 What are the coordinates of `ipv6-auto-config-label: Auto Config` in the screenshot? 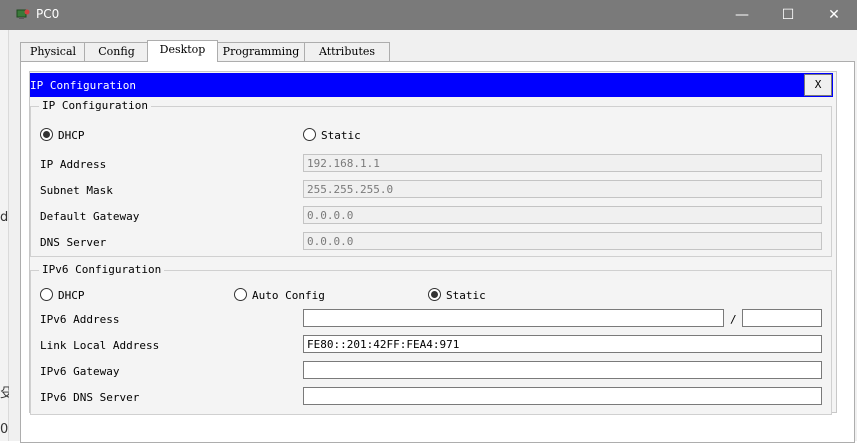 It's located at (288, 295).